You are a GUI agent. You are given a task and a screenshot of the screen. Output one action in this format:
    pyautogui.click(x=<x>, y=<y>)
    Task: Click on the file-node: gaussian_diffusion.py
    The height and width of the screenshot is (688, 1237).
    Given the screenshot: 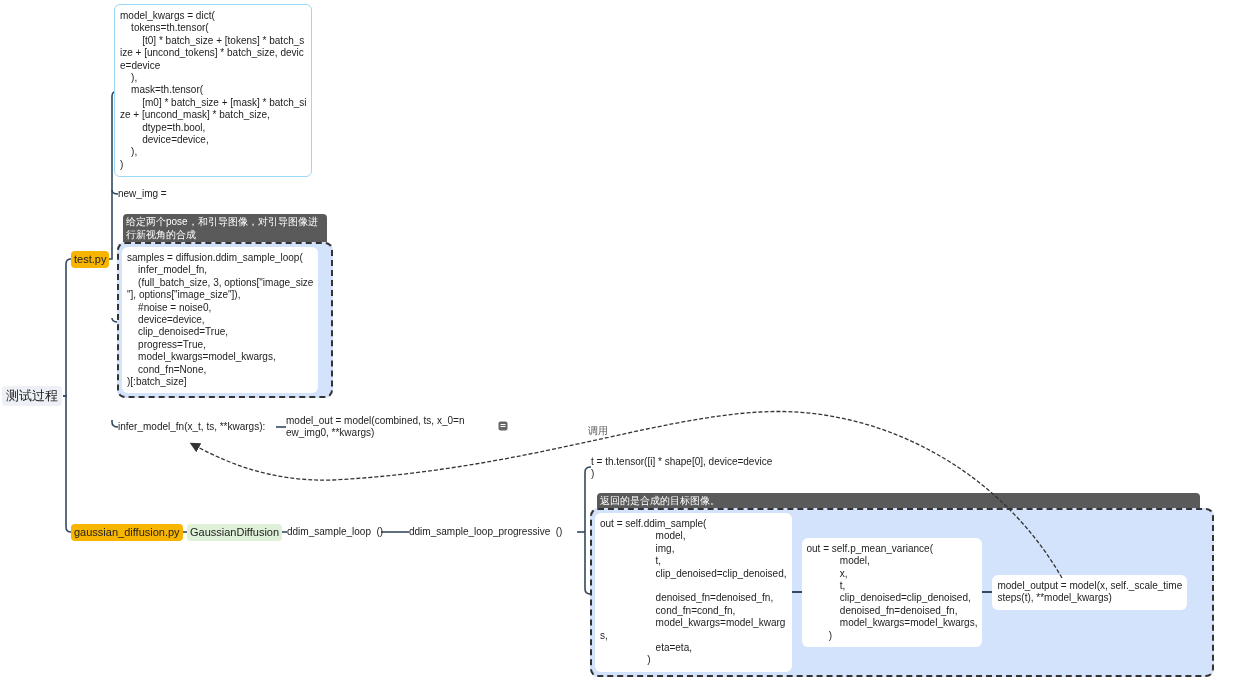 What is the action you would take?
    pyautogui.click(x=127, y=532)
    